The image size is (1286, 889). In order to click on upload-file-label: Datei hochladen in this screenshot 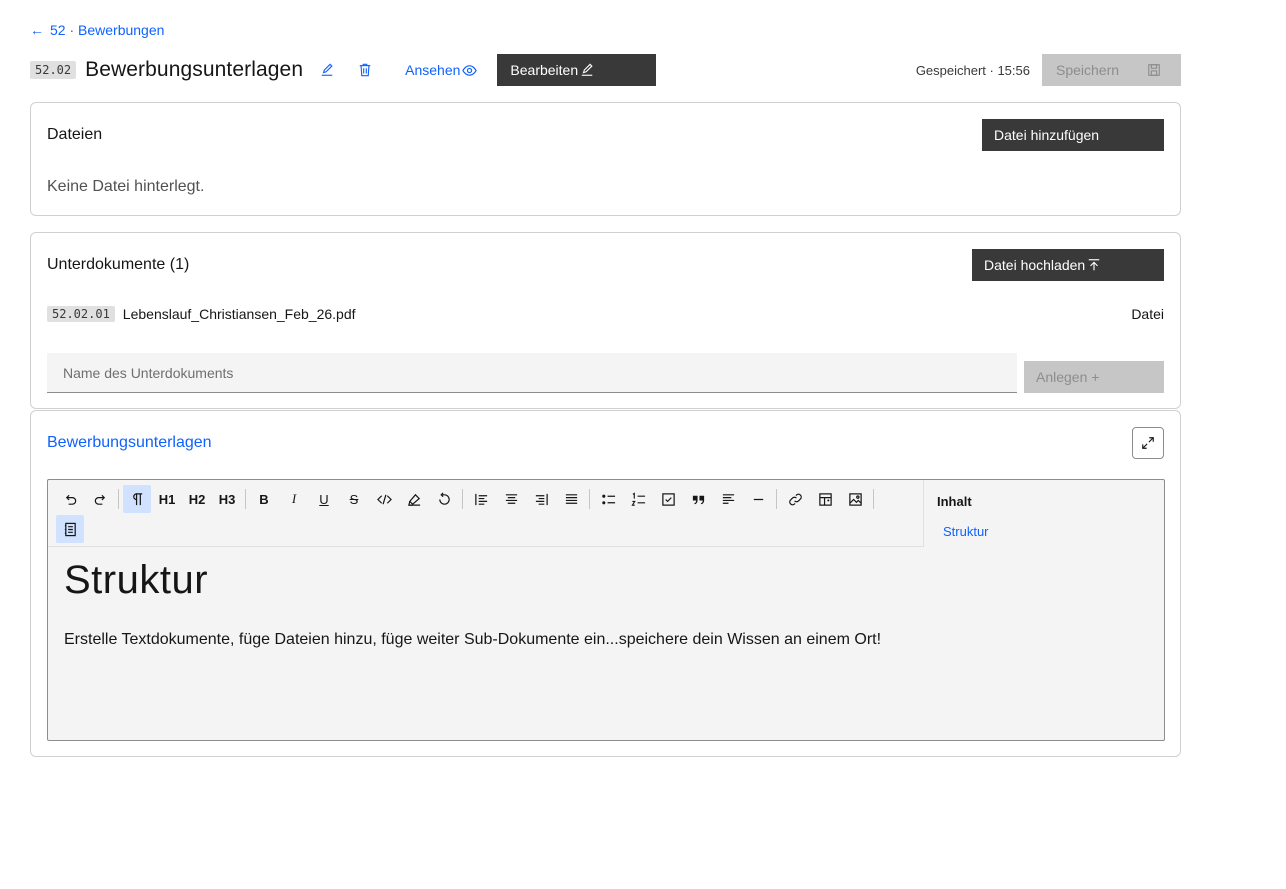, I will do `click(1035, 265)`.